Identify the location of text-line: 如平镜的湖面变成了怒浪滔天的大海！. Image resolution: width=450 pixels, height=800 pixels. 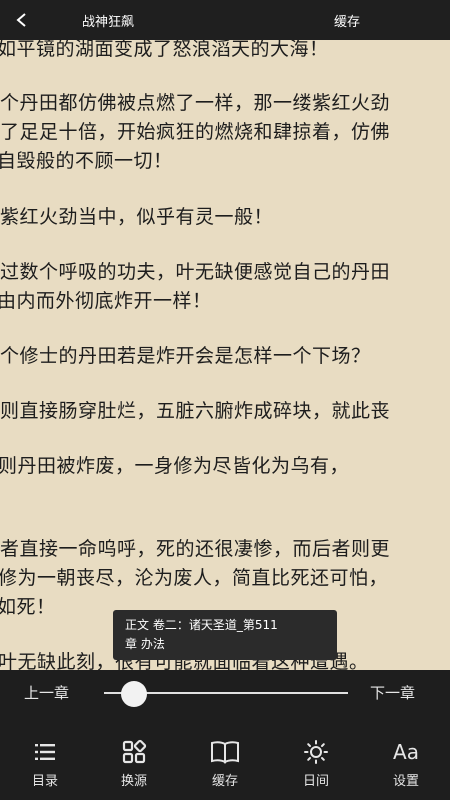
(164, 50).